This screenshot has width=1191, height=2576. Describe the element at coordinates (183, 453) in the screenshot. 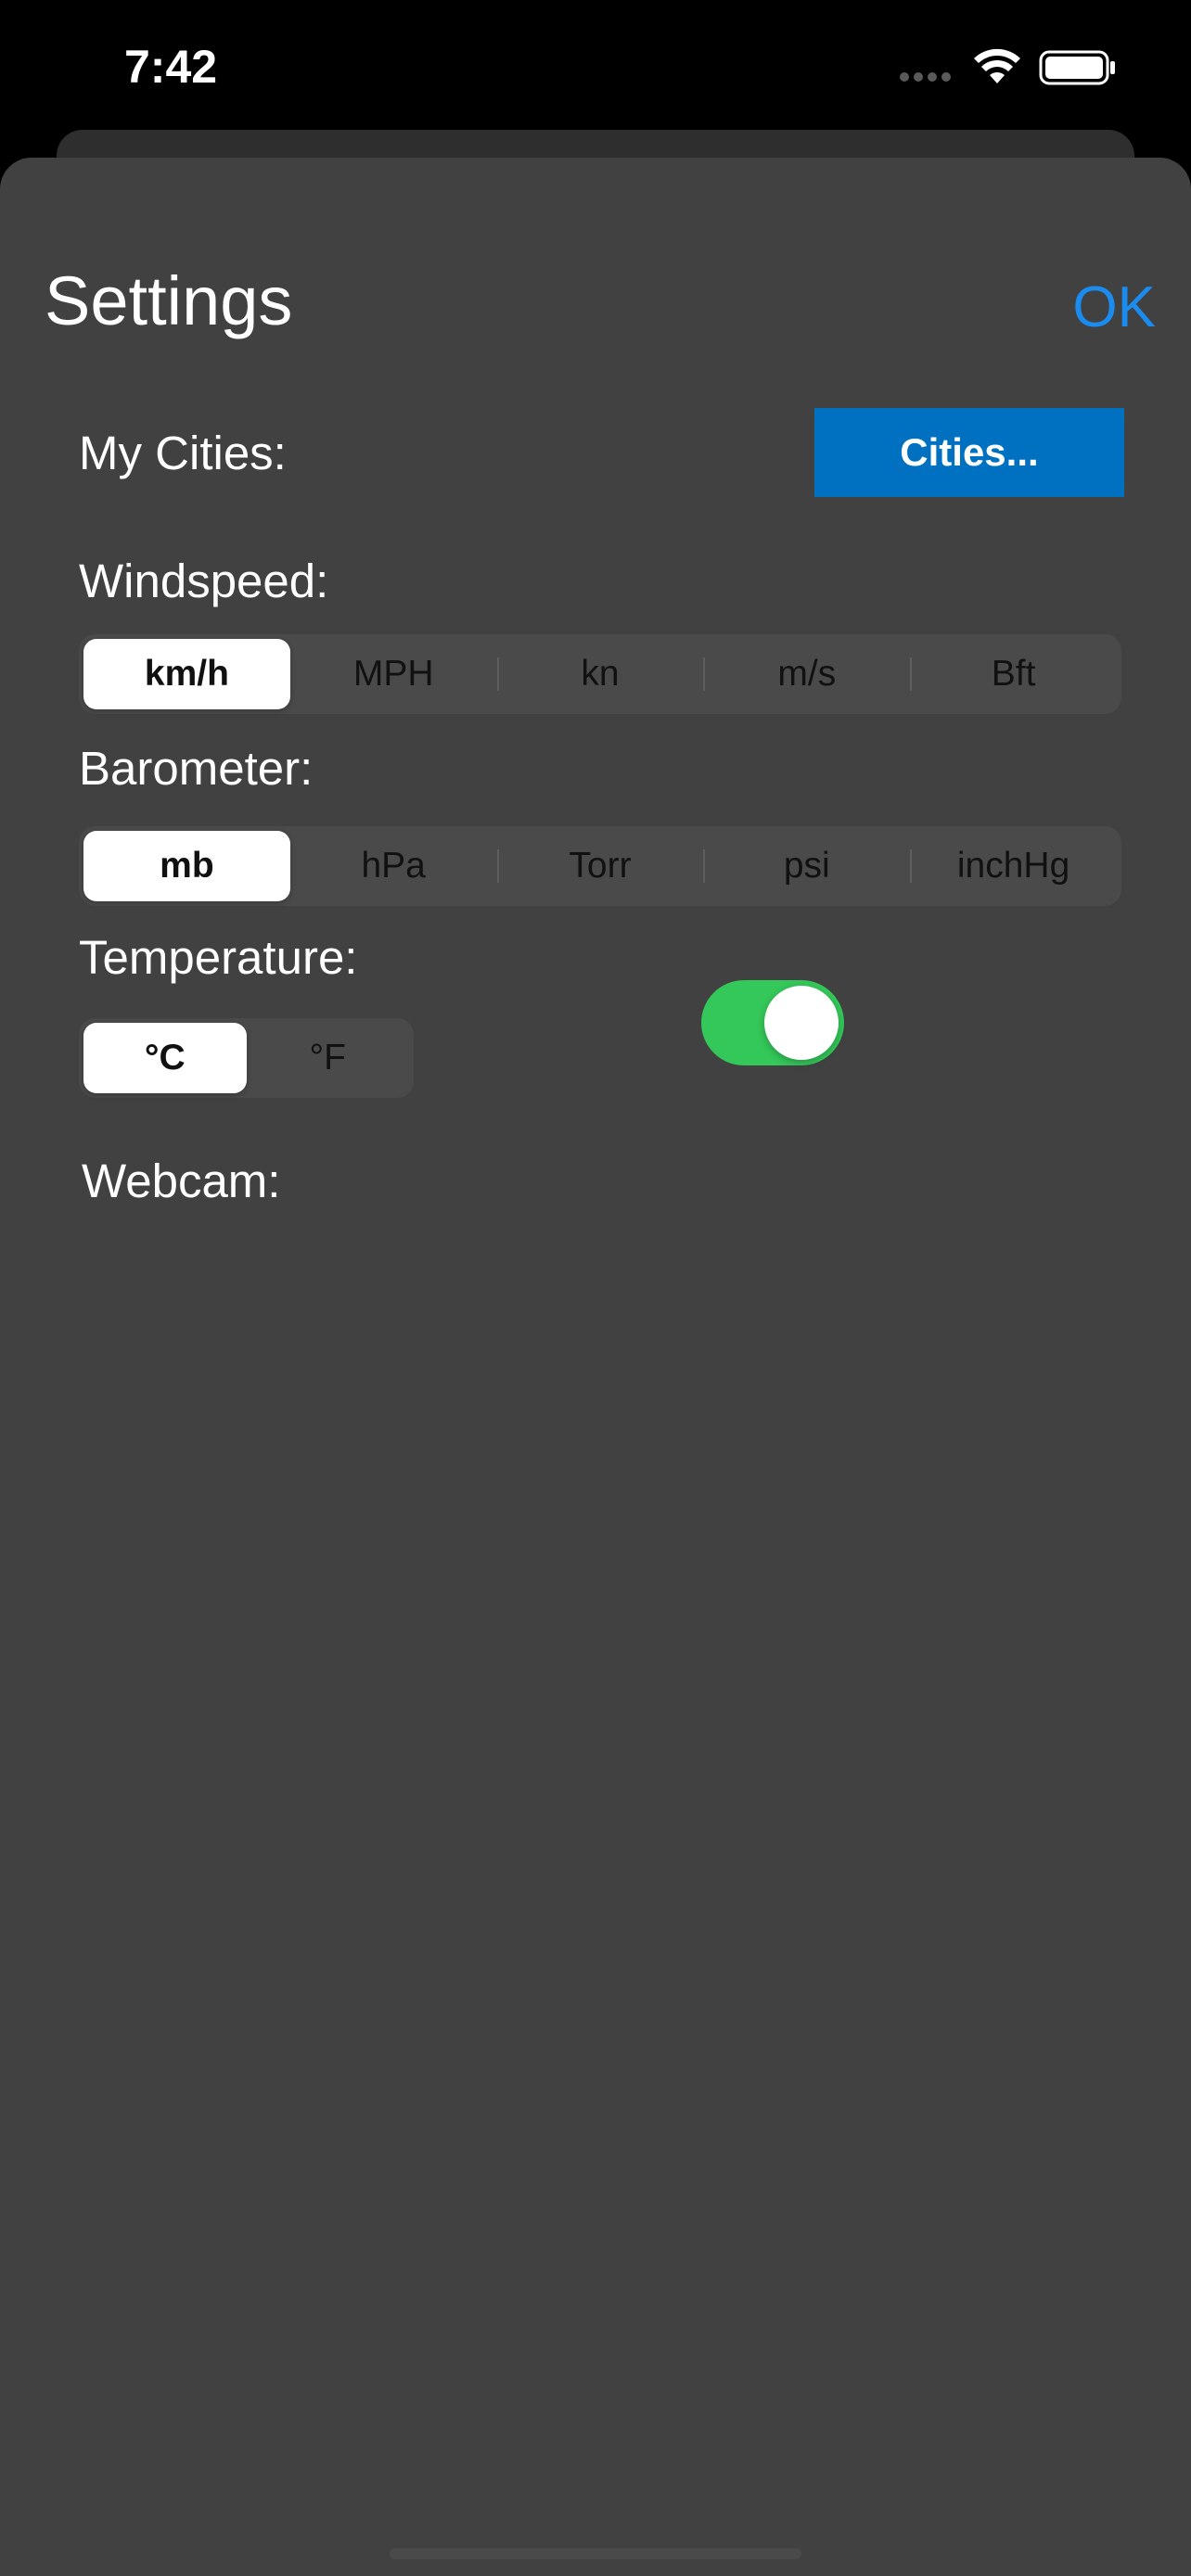

I see `my-cities-label: My Cities:` at that location.